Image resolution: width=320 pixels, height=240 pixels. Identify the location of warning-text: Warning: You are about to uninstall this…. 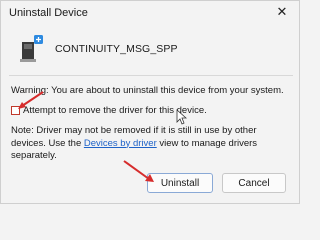
(147, 90).